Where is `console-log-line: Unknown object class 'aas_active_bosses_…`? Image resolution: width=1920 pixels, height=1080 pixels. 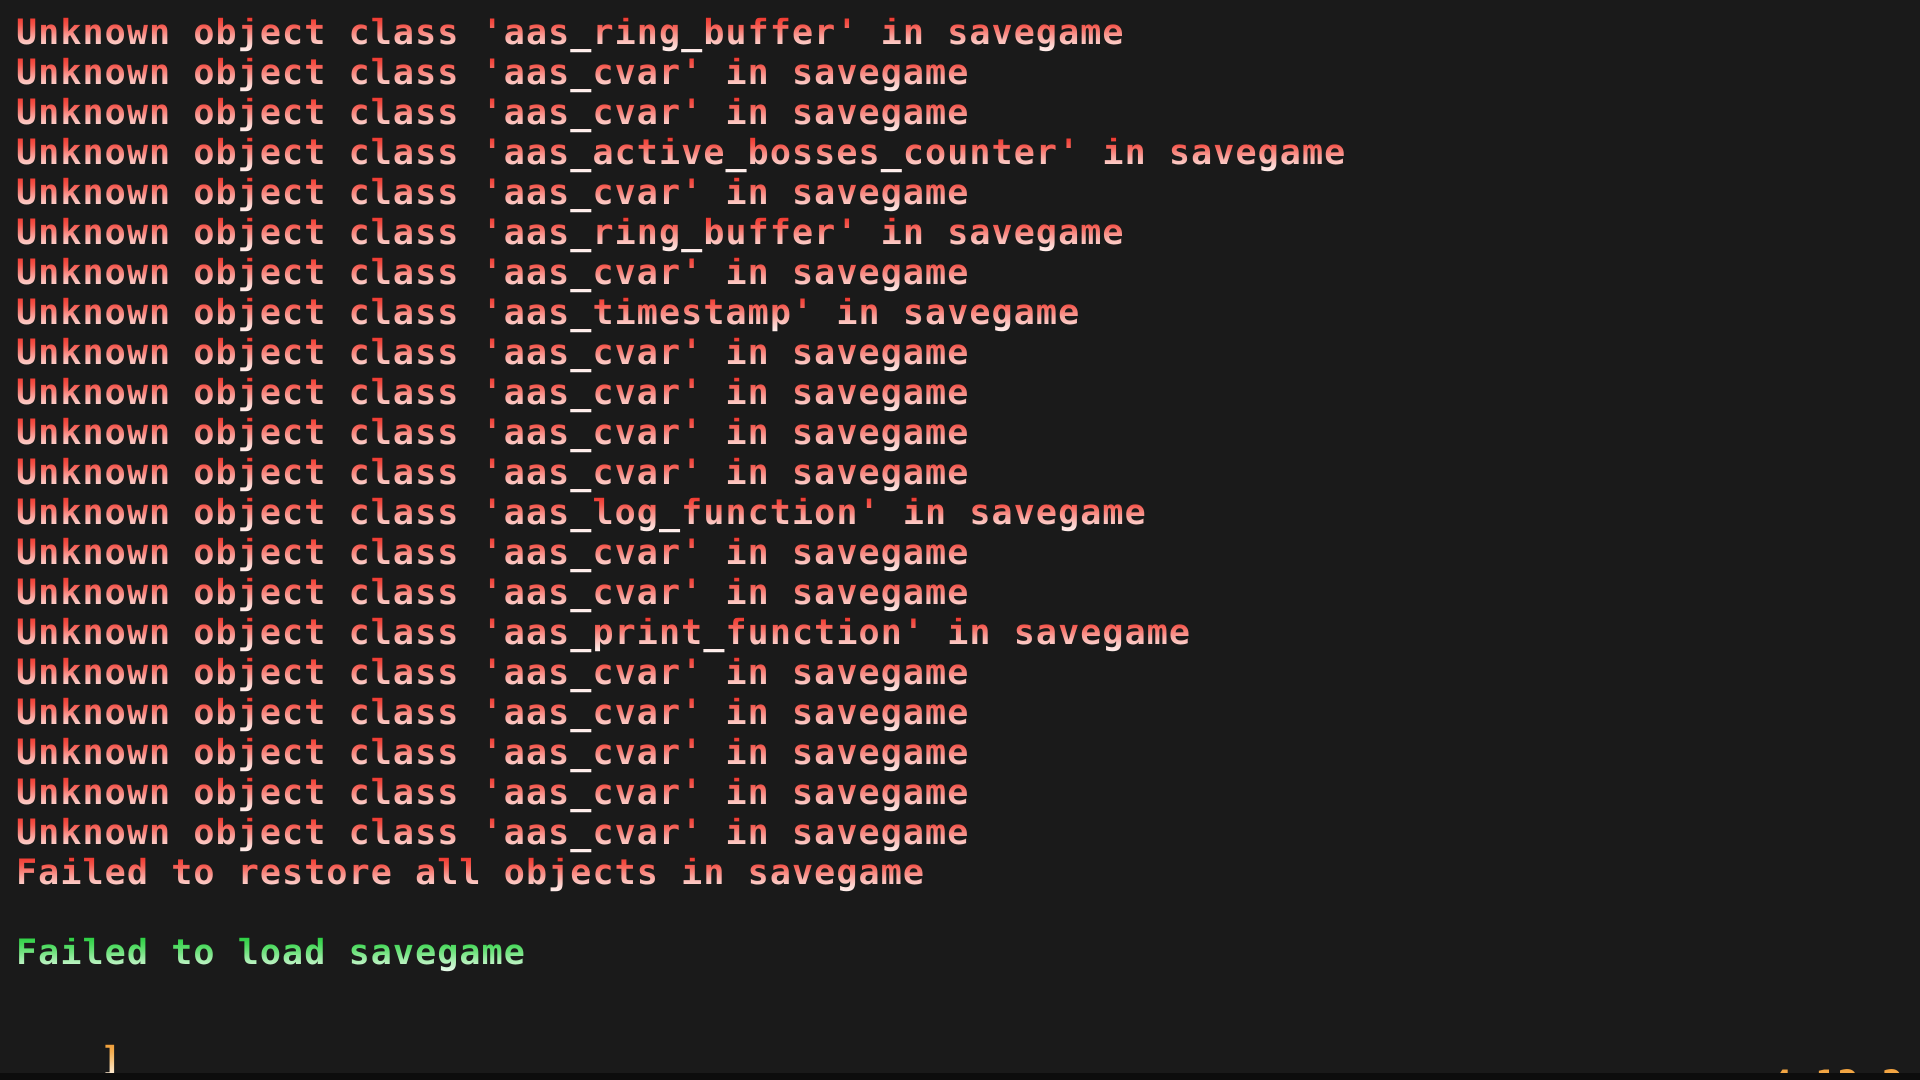
console-log-line: Unknown object class 'aas_active_bosses_… is located at coordinates (968, 153).